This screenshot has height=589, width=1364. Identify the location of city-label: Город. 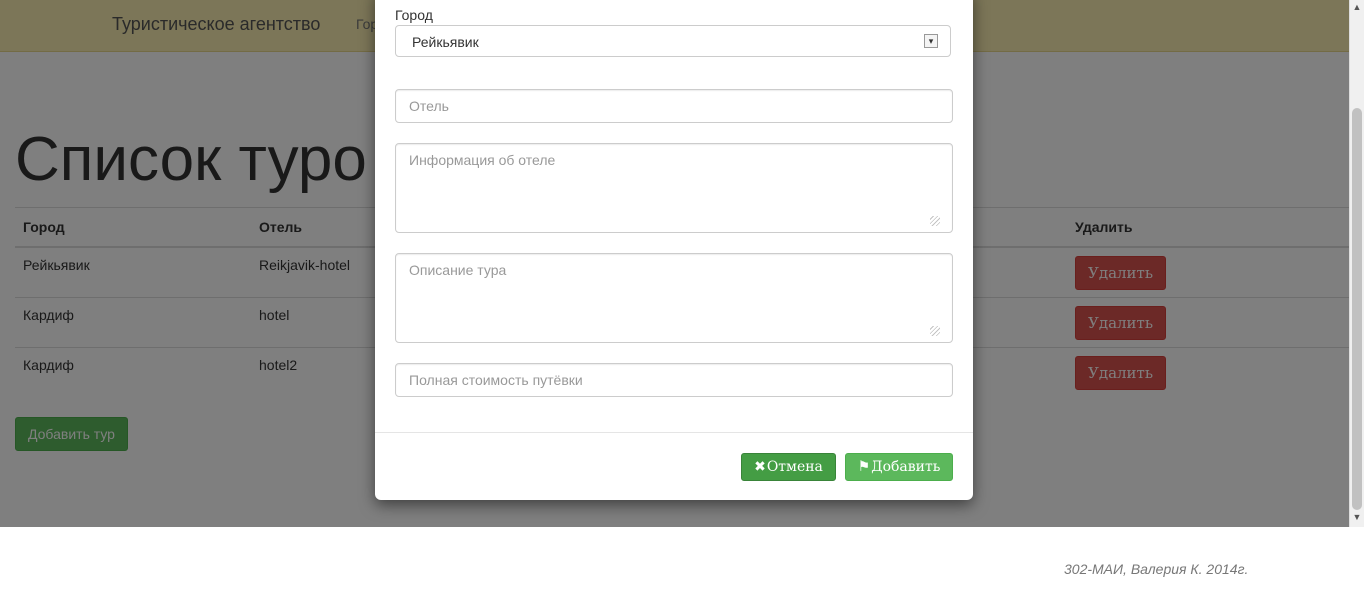
(414, 15).